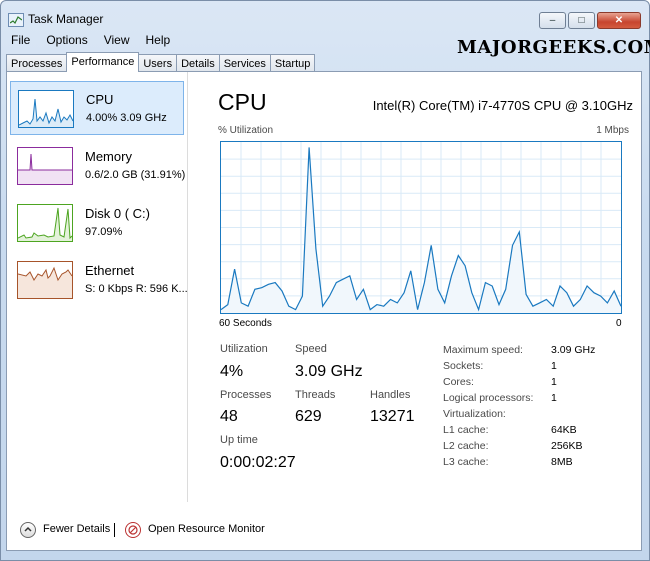  I want to click on l2-cache-label: L2 cache:, so click(466, 446).